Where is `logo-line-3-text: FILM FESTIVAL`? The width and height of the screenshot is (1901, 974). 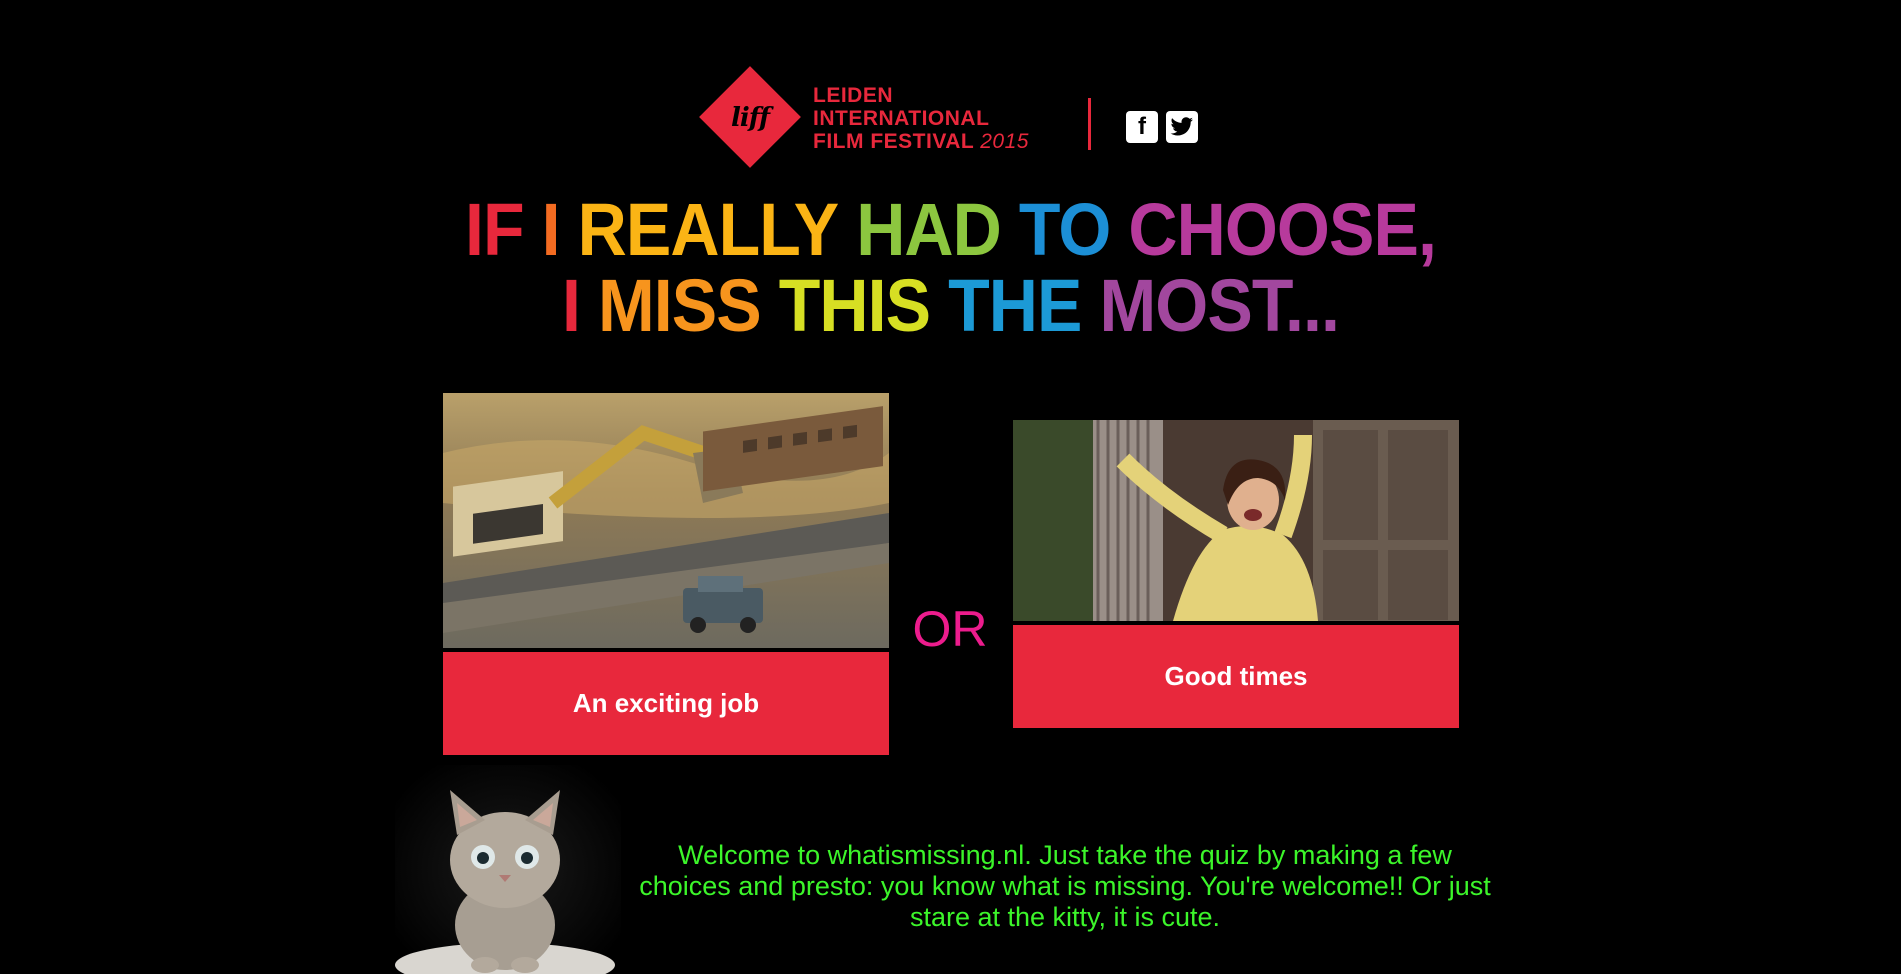
logo-line-3-text: FILM FESTIVAL is located at coordinates (893, 141).